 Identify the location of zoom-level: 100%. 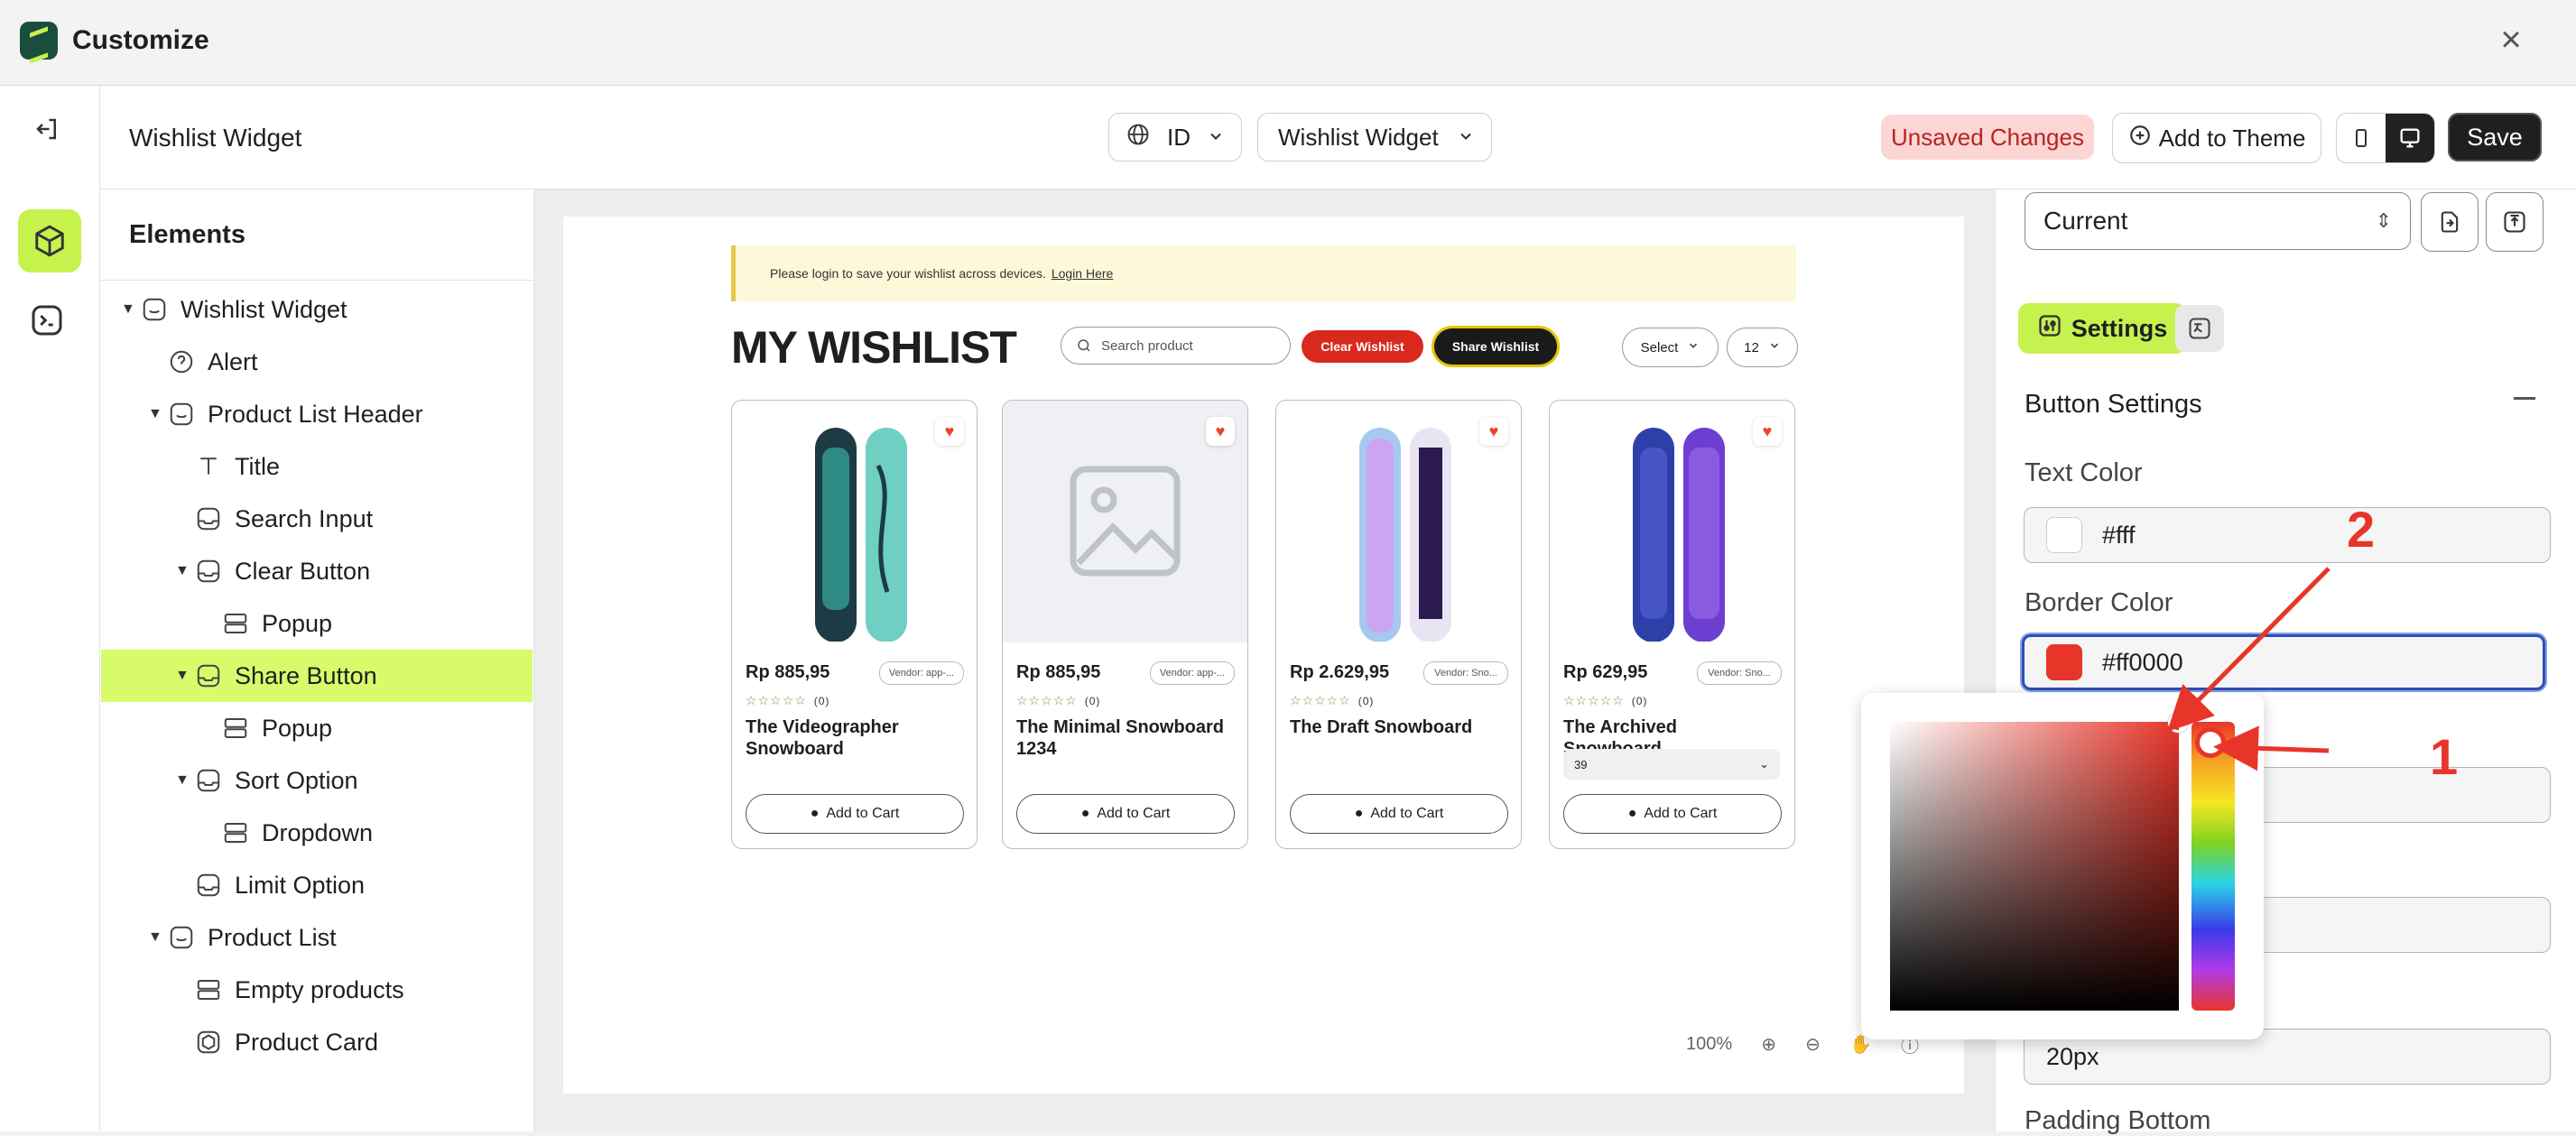
(1709, 1043).